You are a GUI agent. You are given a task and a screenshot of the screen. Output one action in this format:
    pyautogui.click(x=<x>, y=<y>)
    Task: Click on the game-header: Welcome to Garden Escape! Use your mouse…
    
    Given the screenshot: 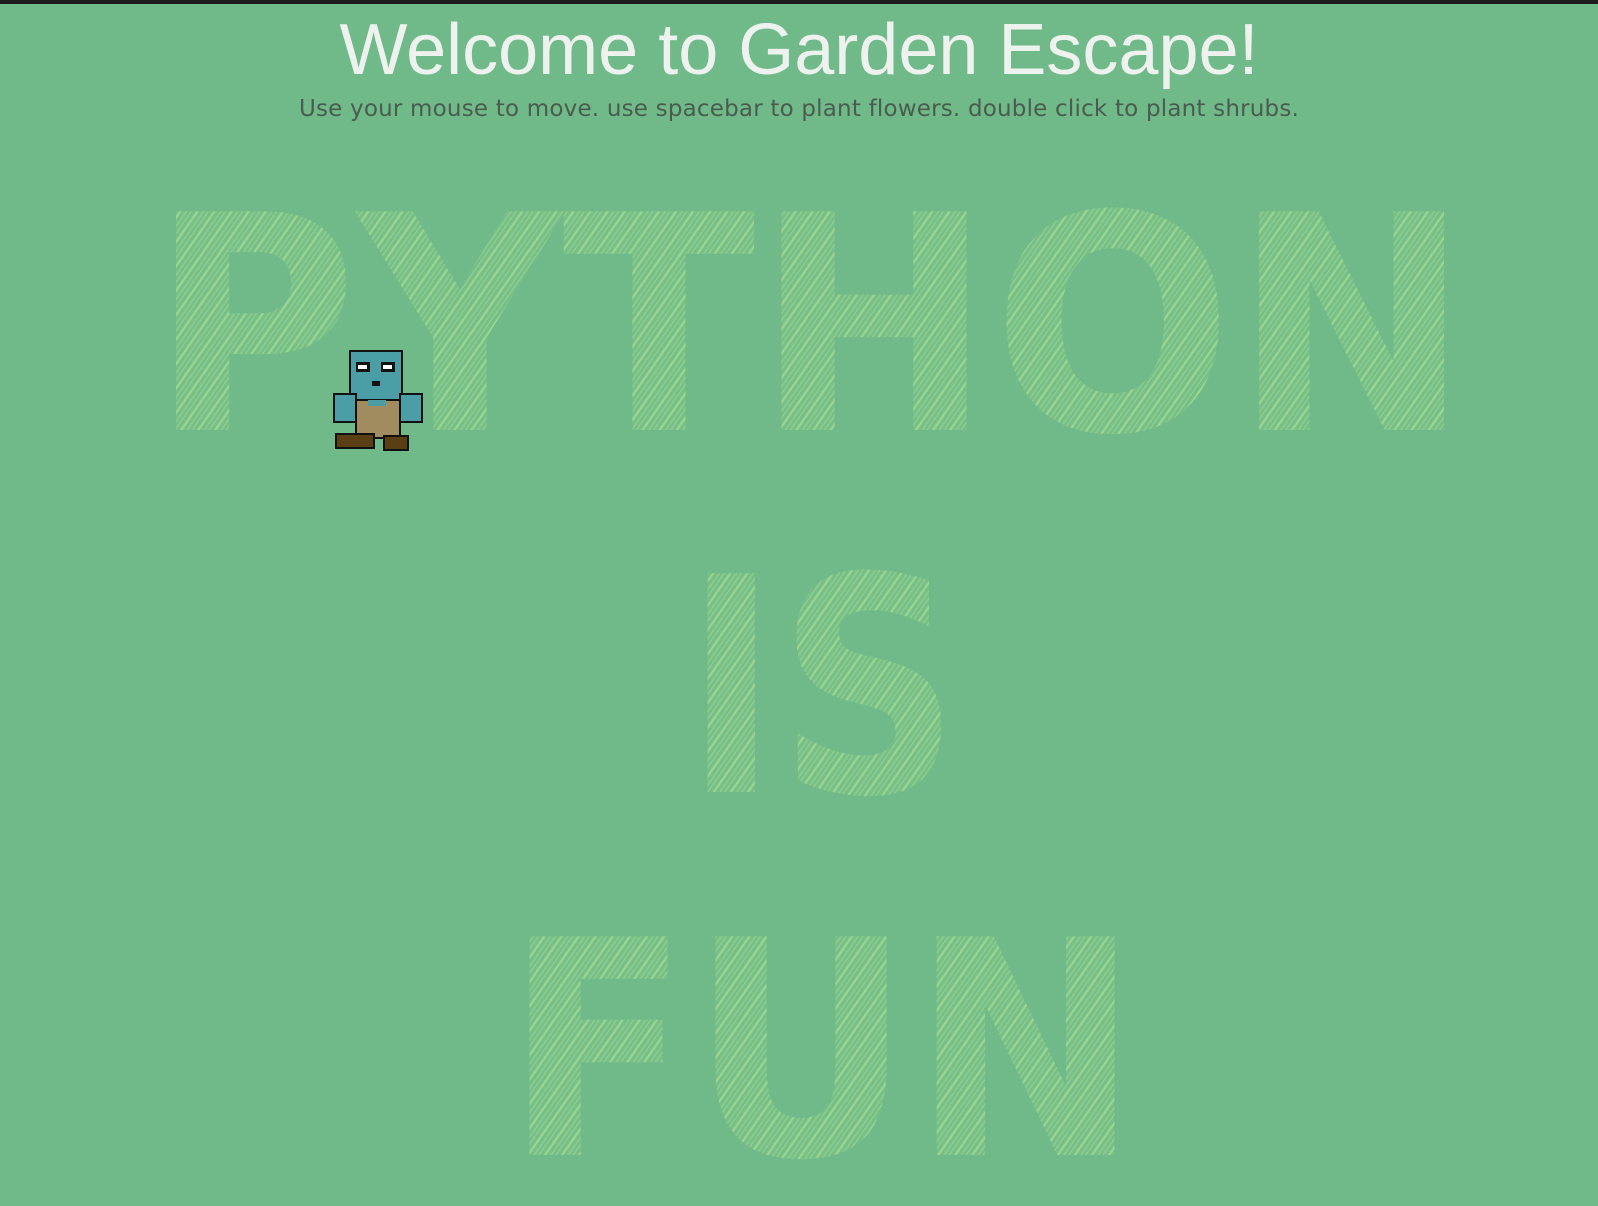 What is the action you would take?
    pyautogui.click(x=799, y=66)
    